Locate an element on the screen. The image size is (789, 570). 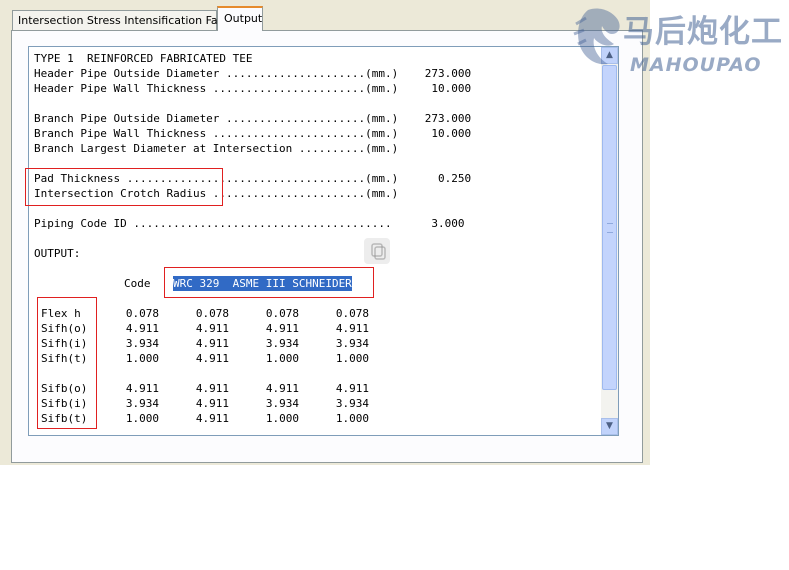
summary-line: OUTPUT: is located at coordinates (57, 253).